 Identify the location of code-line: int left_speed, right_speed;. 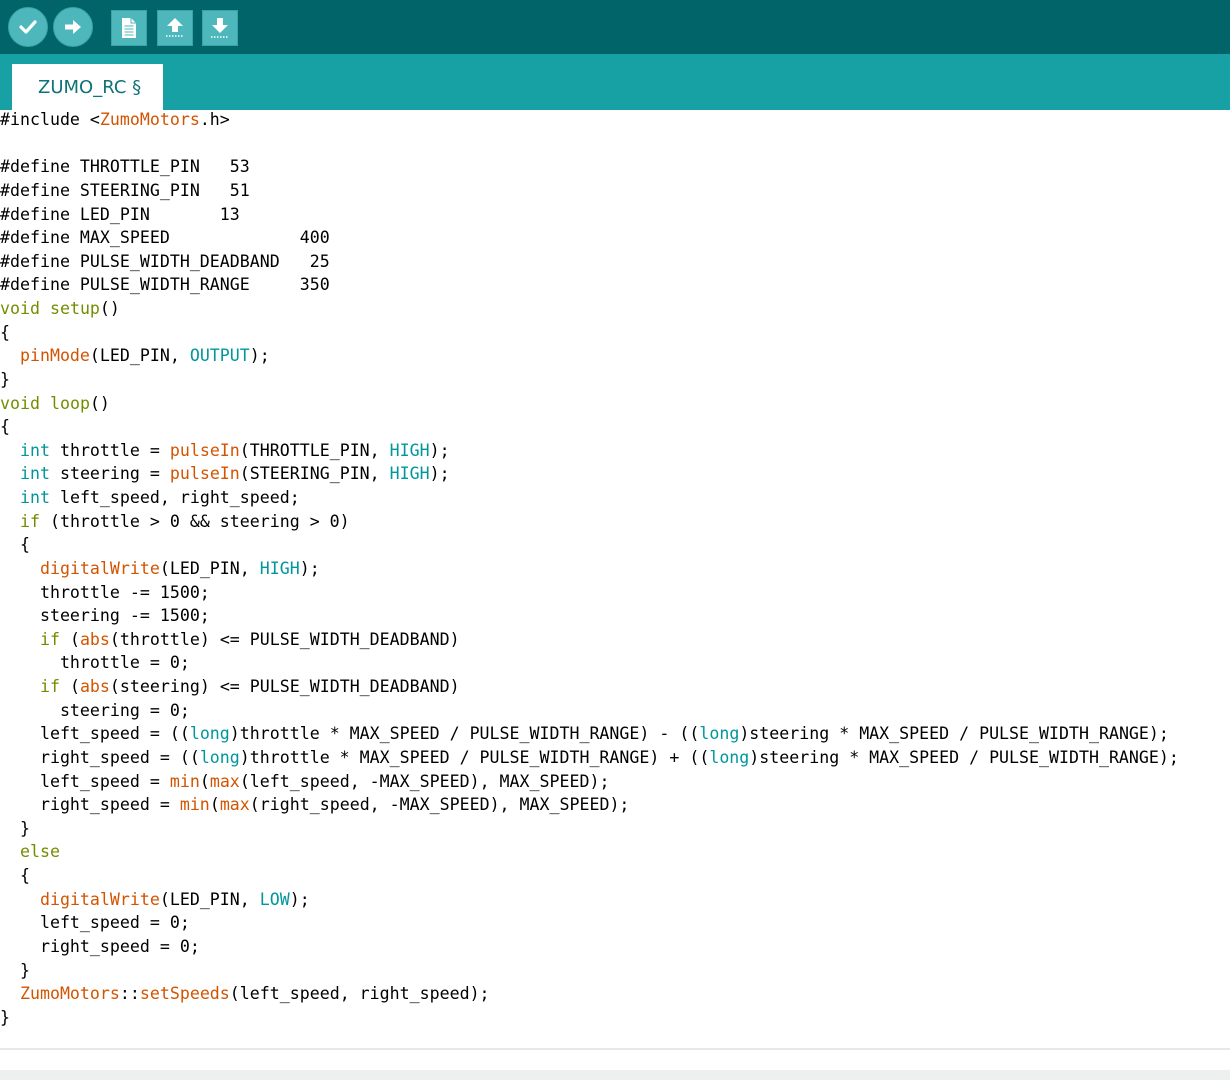
(589, 498).